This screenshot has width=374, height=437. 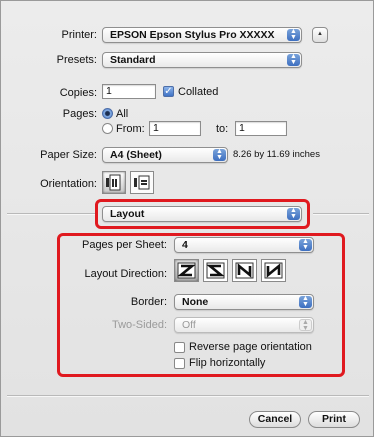 What do you see at coordinates (133, 60) in the screenshot?
I see `presets-value: Standard` at bounding box center [133, 60].